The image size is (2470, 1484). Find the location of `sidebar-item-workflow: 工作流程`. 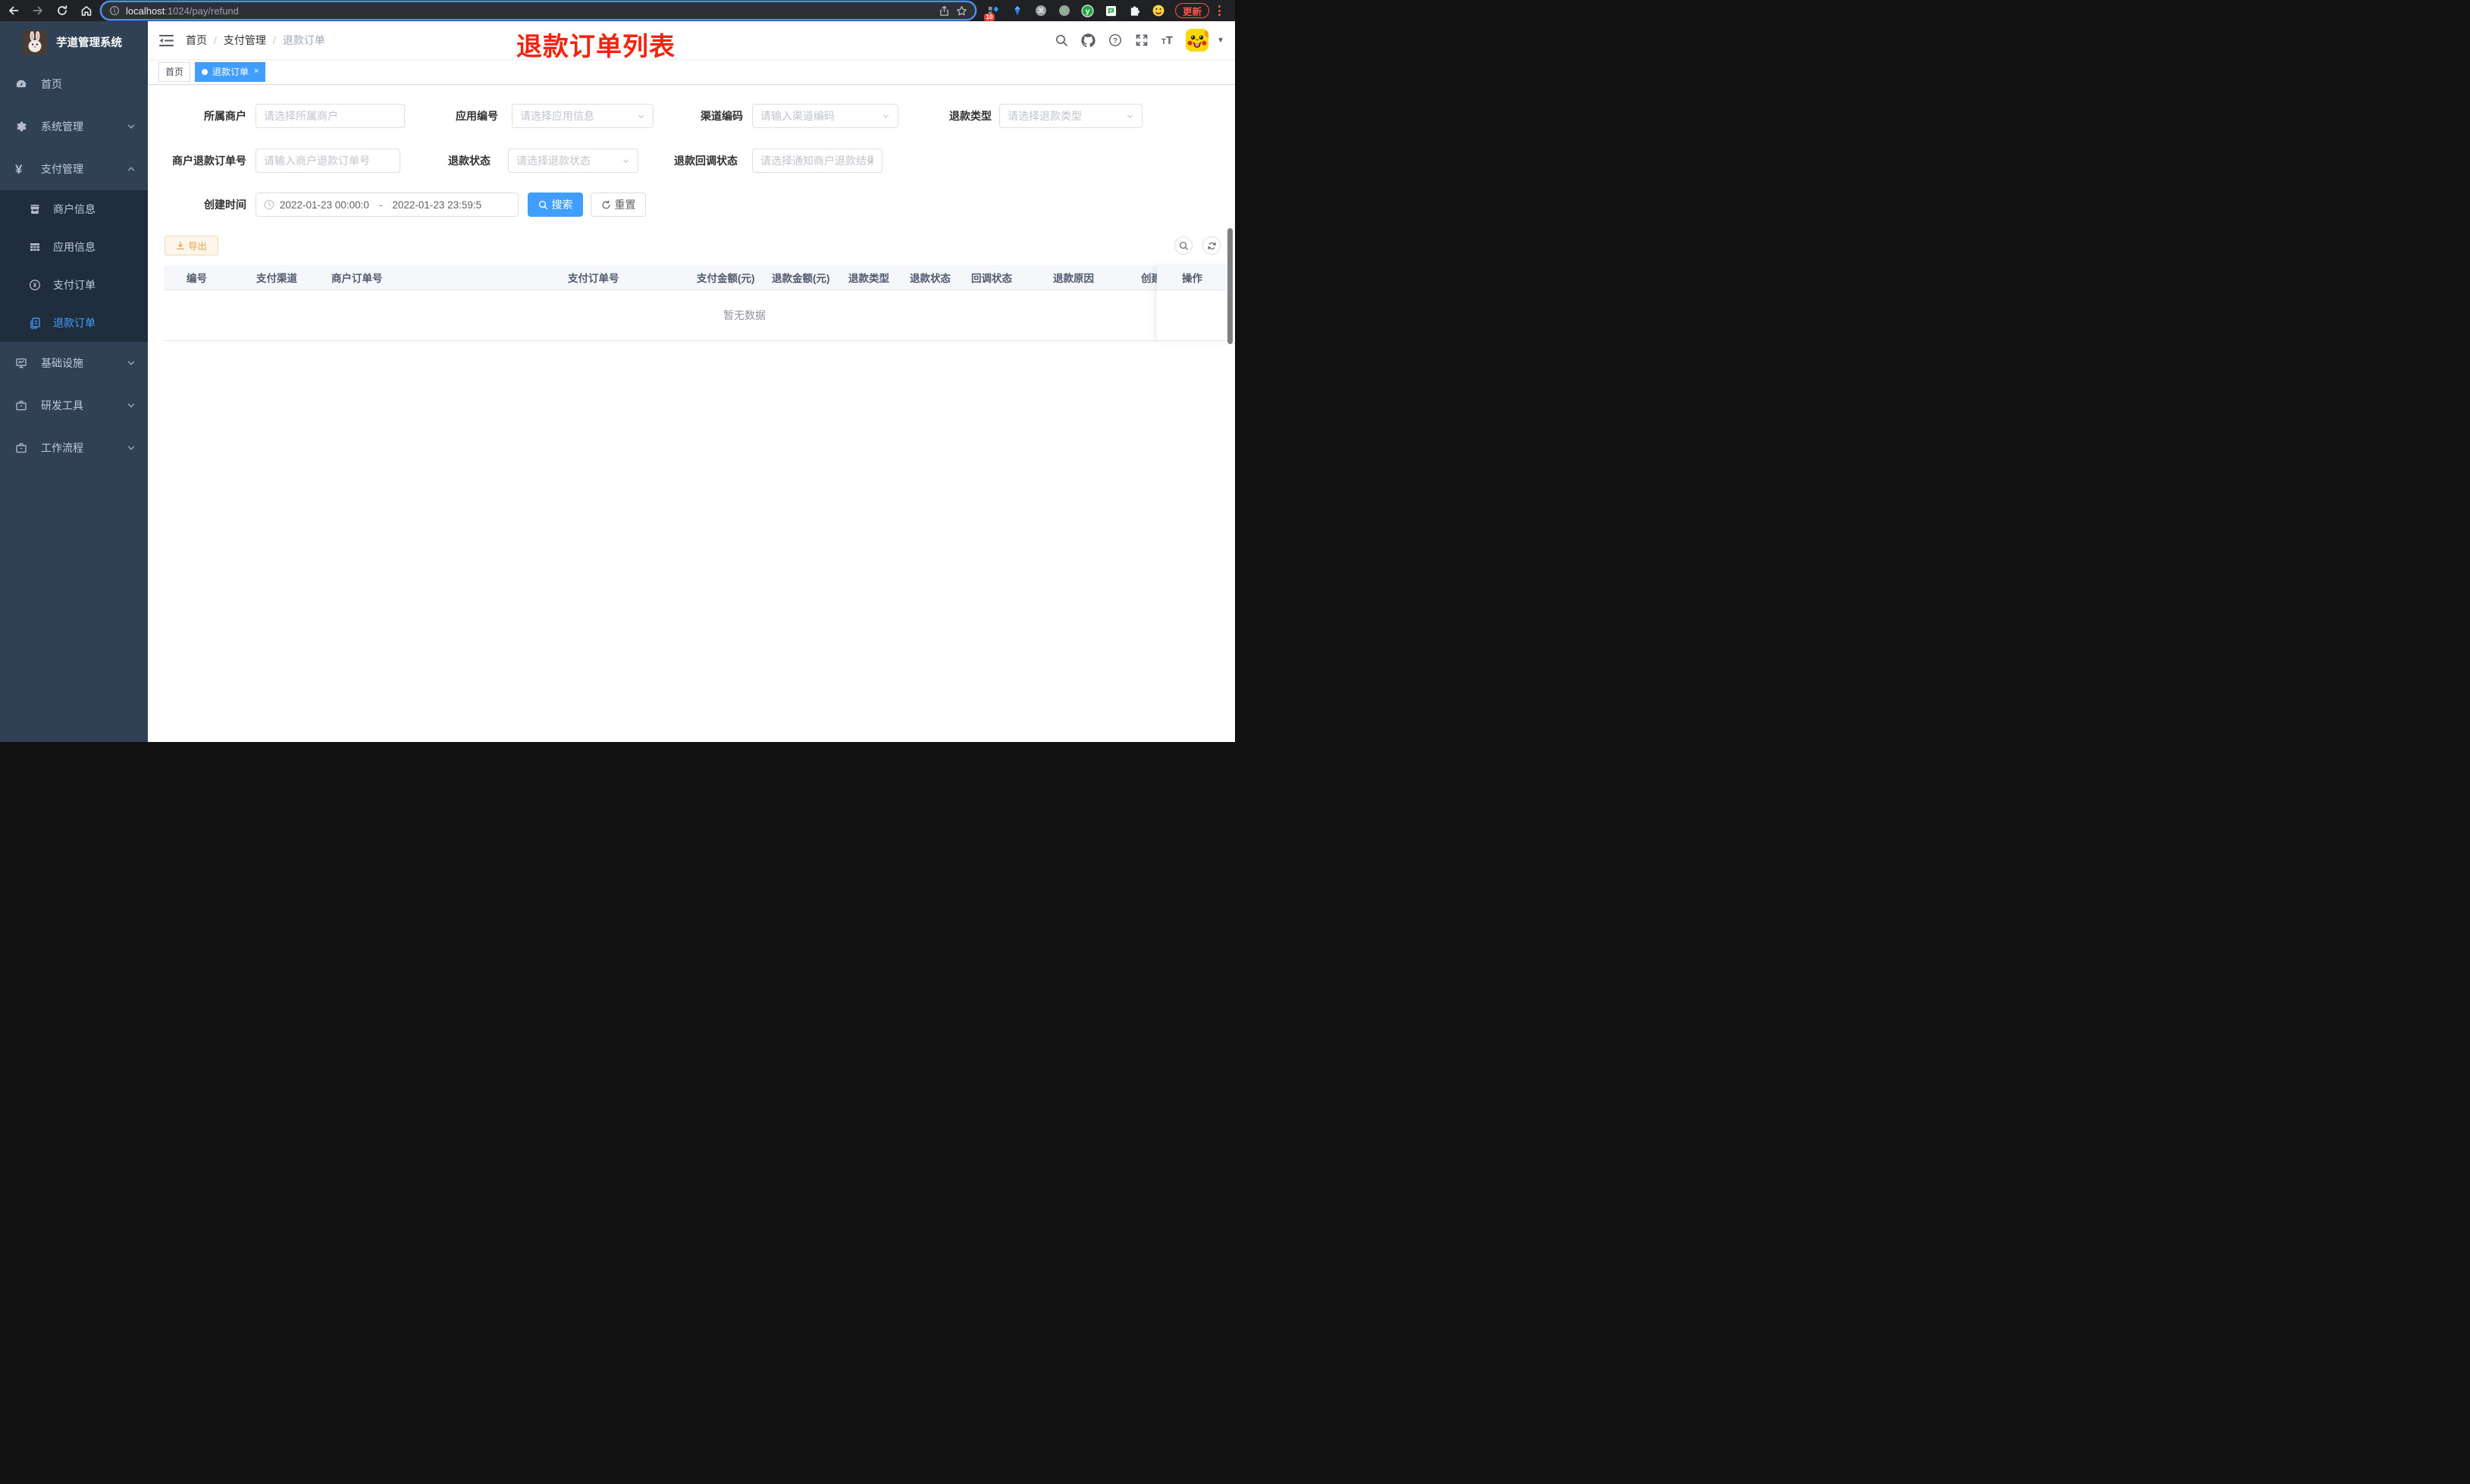

sidebar-item-workflow: 工作流程 is located at coordinates (74, 448).